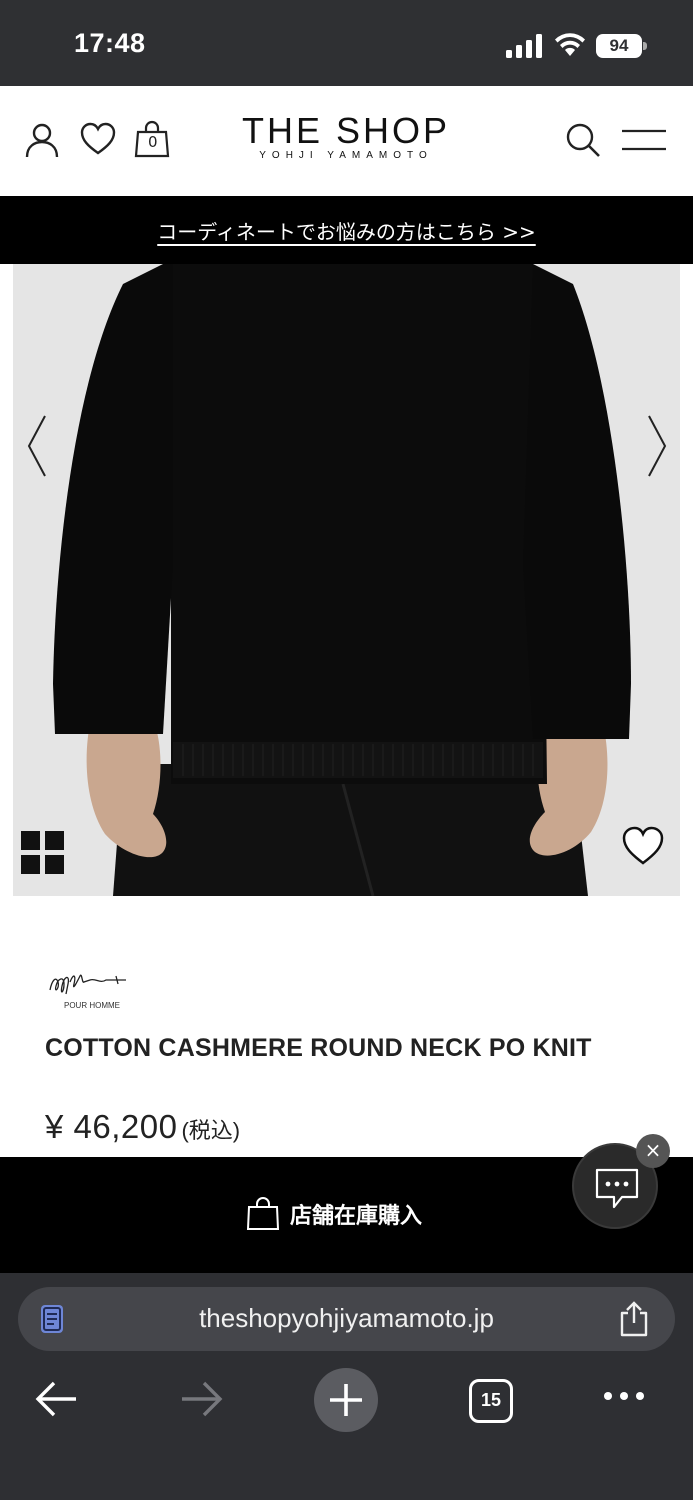  Describe the element at coordinates (153, 142) in the screenshot. I see `bag-count: 0` at that location.